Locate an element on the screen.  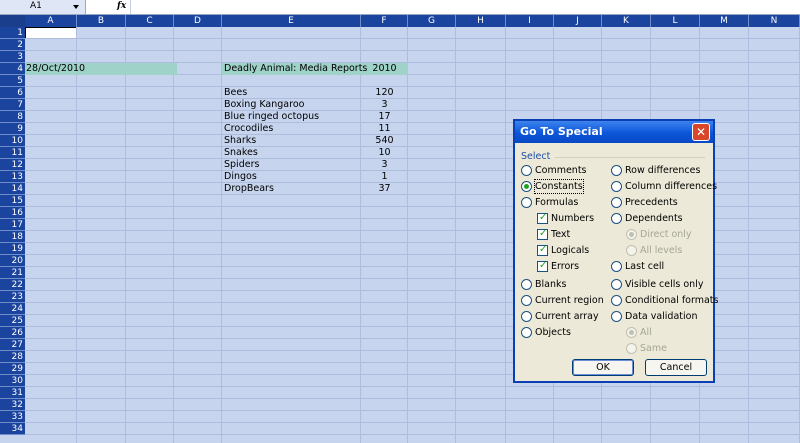
cell-animal-name: Blue ringed octopus is located at coordinates (271, 117).